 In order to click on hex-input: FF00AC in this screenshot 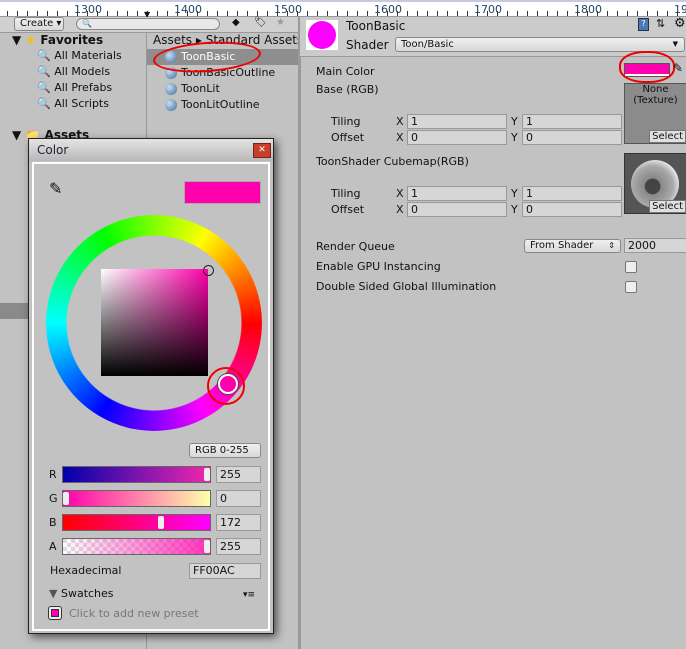, I will do `click(225, 571)`.